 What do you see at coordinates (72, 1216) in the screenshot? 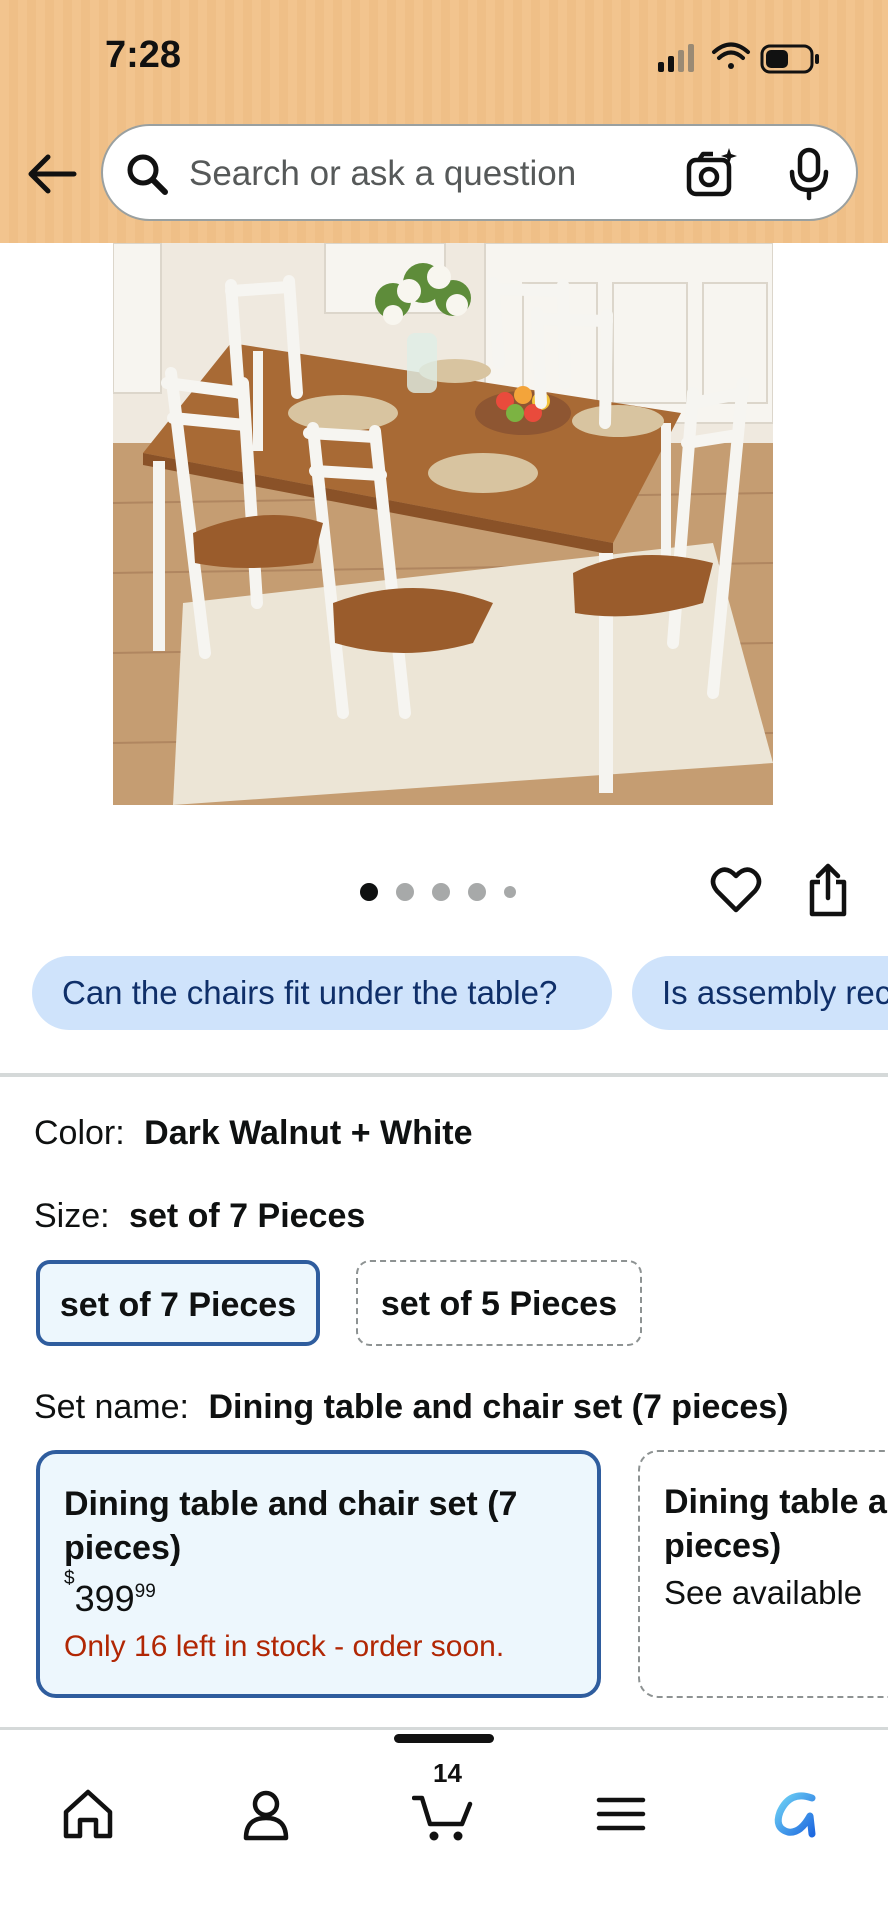
I see `size-label: Size:` at bounding box center [72, 1216].